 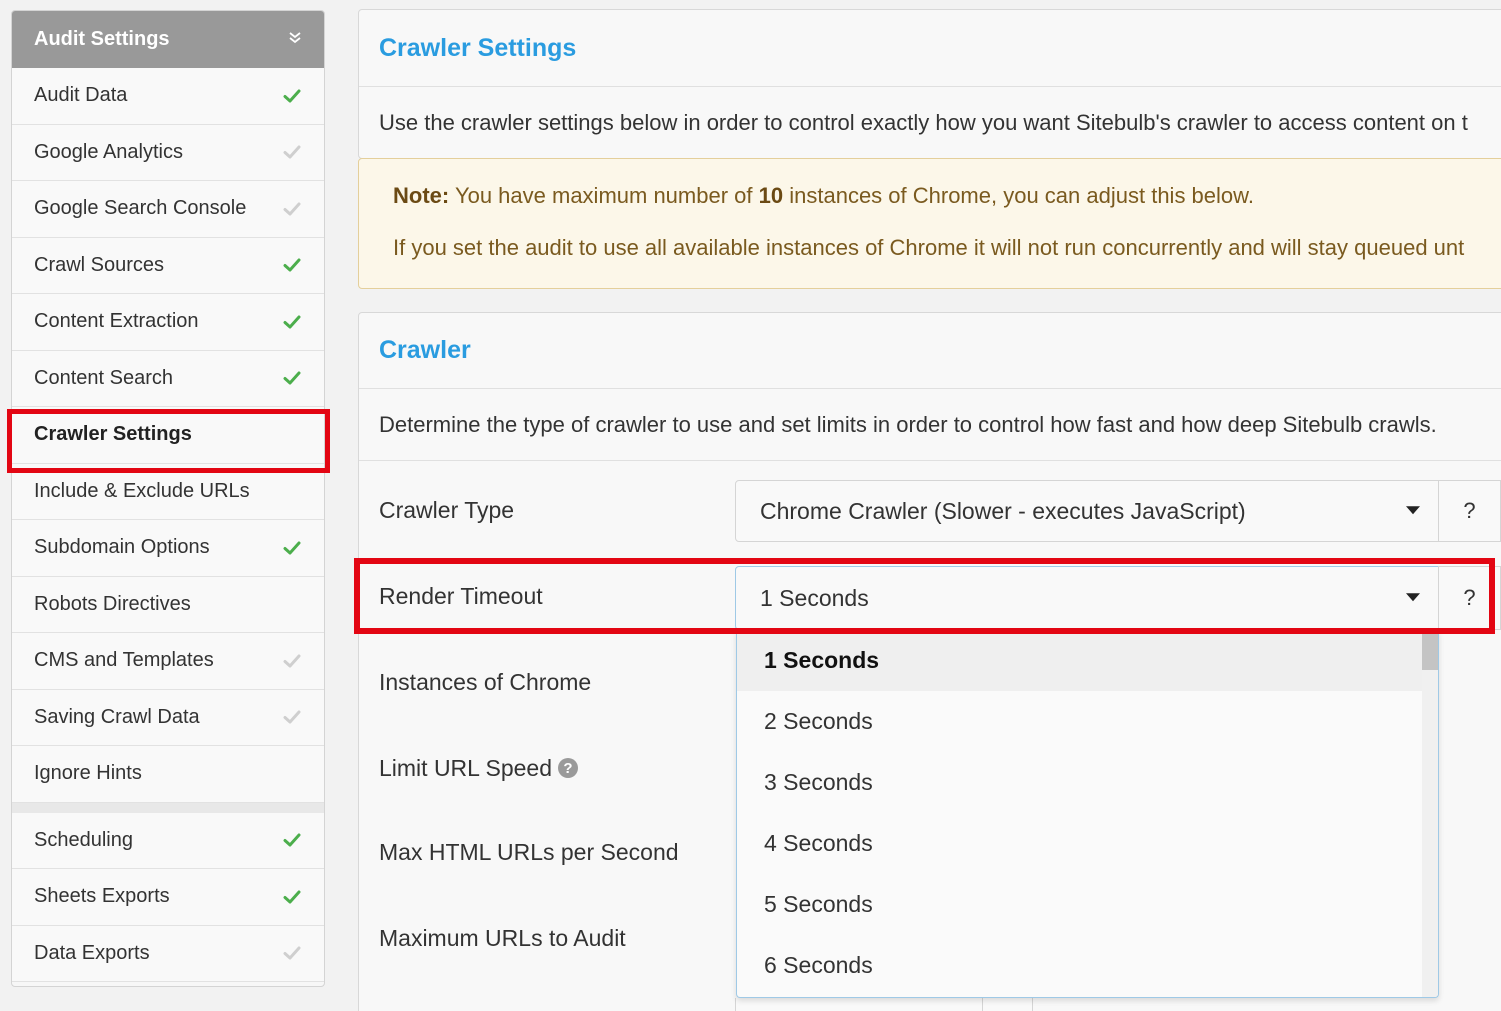 What do you see at coordinates (142, 490) in the screenshot?
I see `sidebar-item-label: Include & Exclude URLs` at bounding box center [142, 490].